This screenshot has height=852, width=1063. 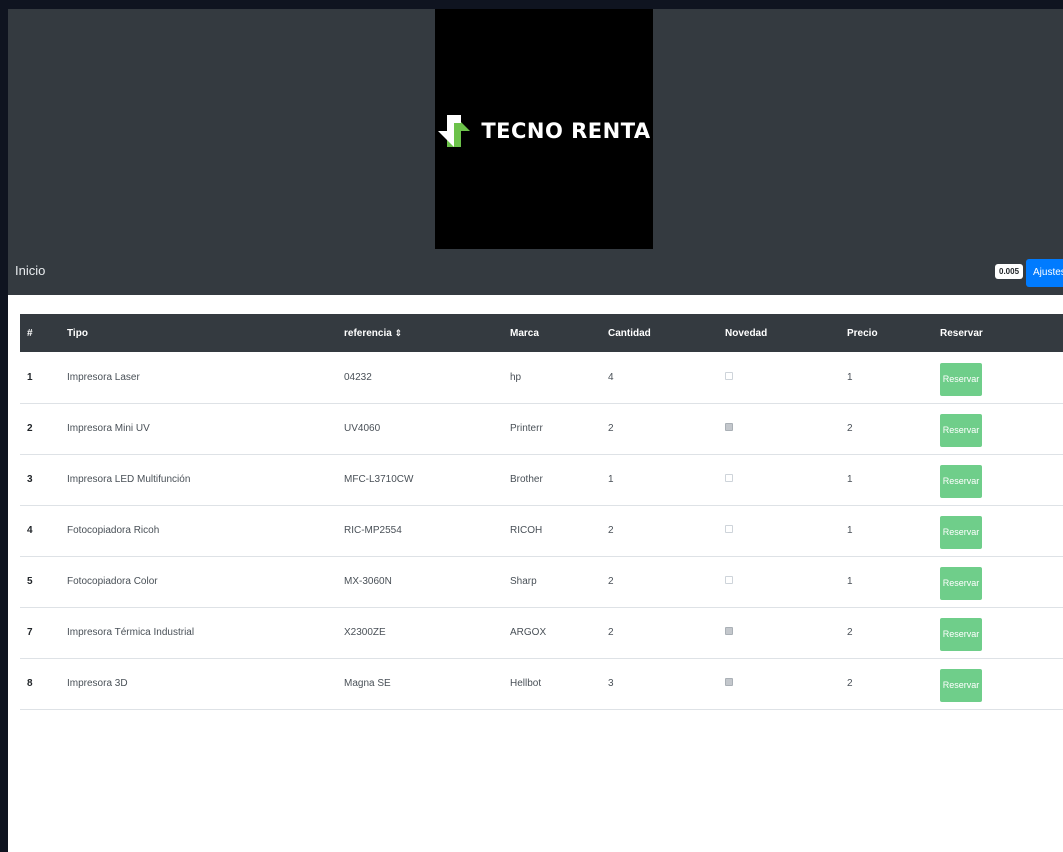 I want to click on cell-marca: ARGOX, so click(x=552, y=633).